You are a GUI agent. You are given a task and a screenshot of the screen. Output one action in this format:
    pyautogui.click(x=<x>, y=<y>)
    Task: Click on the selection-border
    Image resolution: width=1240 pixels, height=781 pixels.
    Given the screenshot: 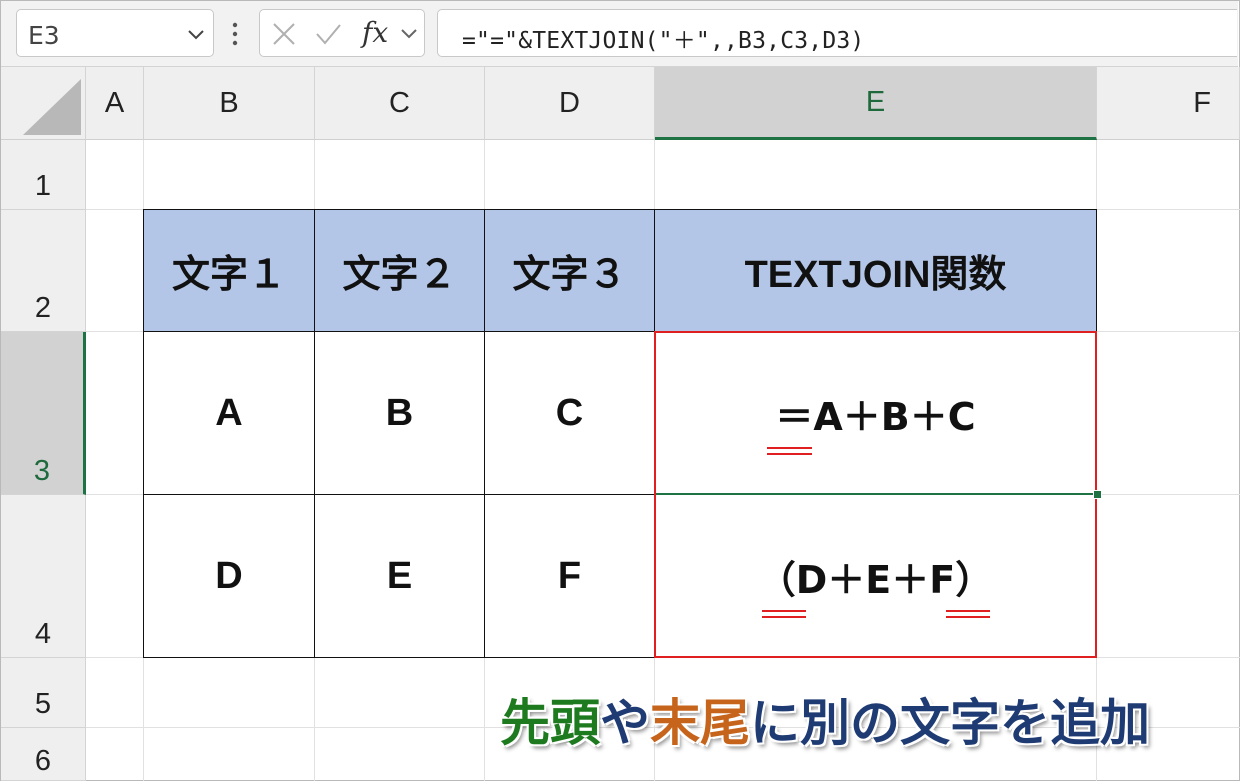 What is the action you would take?
    pyautogui.click(x=875, y=494)
    